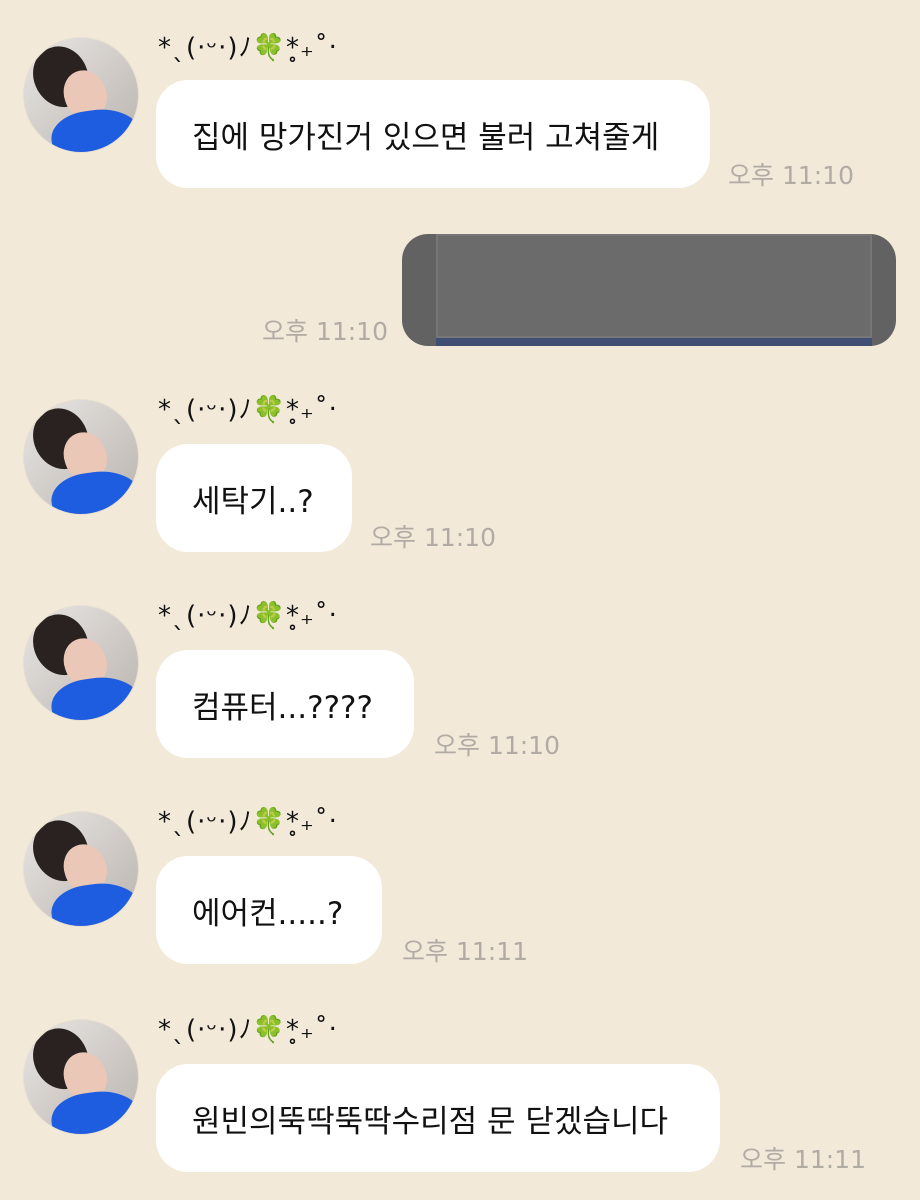  I want to click on image-message-bubble, so click(649, 290).